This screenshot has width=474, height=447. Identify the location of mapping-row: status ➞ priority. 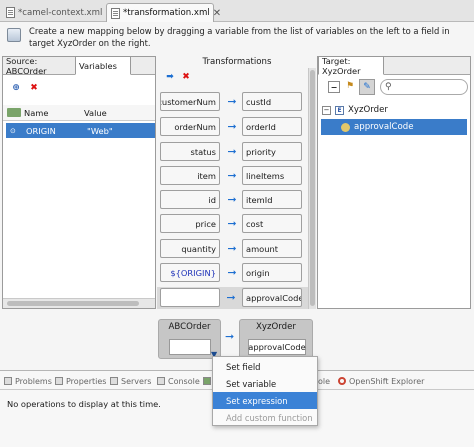
(233, 152).